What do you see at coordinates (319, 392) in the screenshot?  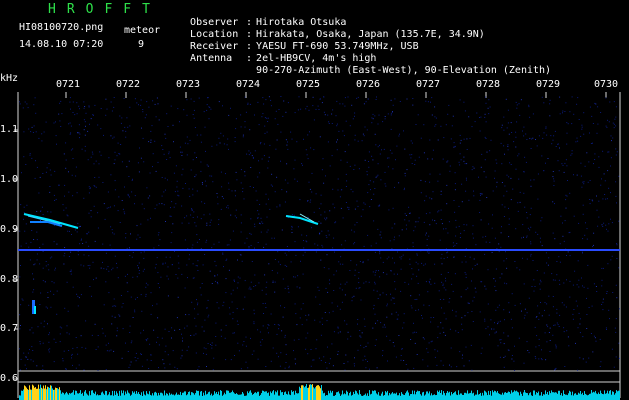 I see `spectrum-bars` at bounding box center [319, 392].